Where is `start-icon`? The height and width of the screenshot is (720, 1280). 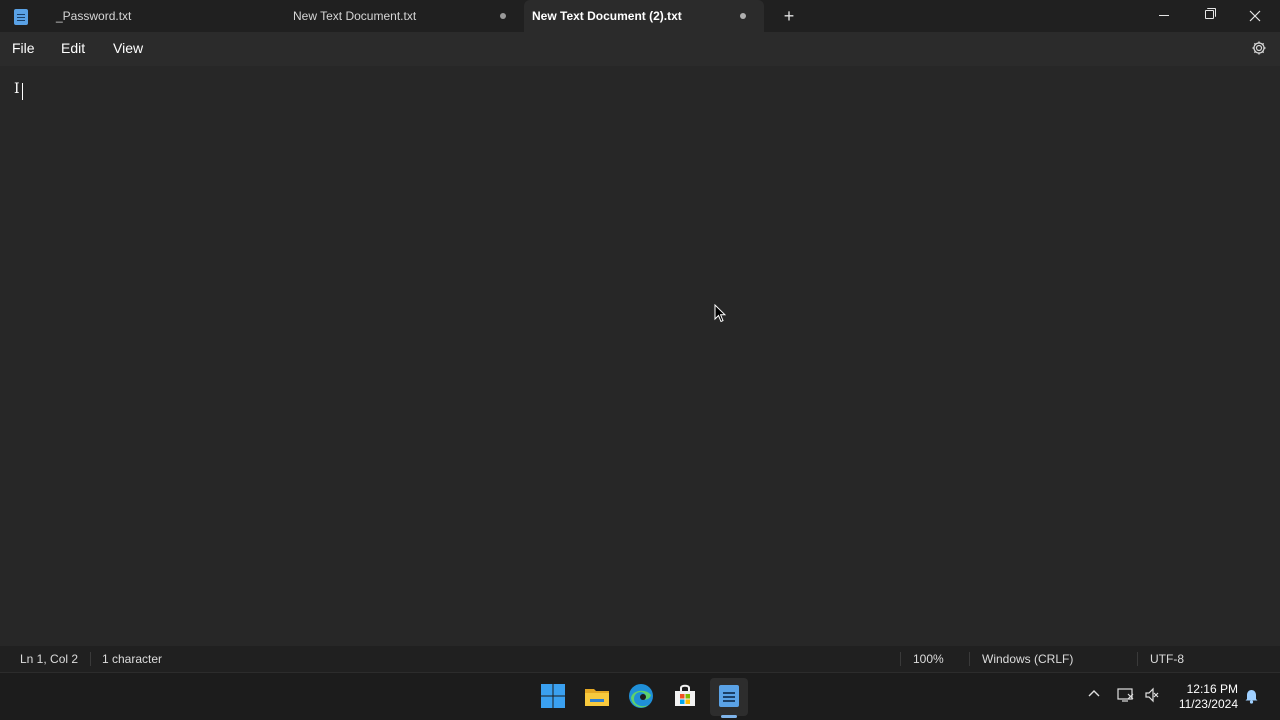
start-icon is located at coordinates (553, 696).